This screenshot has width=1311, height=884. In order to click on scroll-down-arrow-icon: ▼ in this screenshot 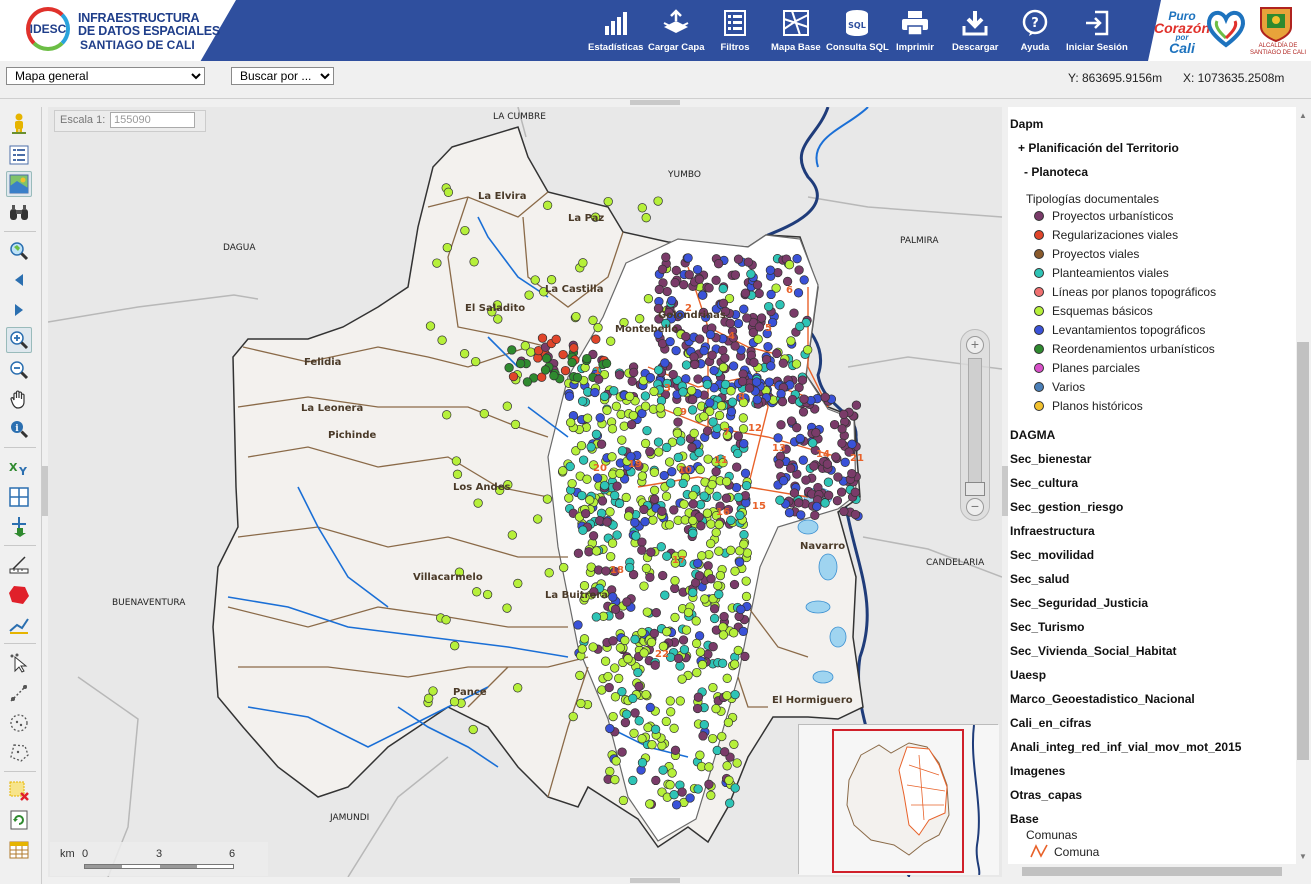, I will do `click(1303, 856)`.